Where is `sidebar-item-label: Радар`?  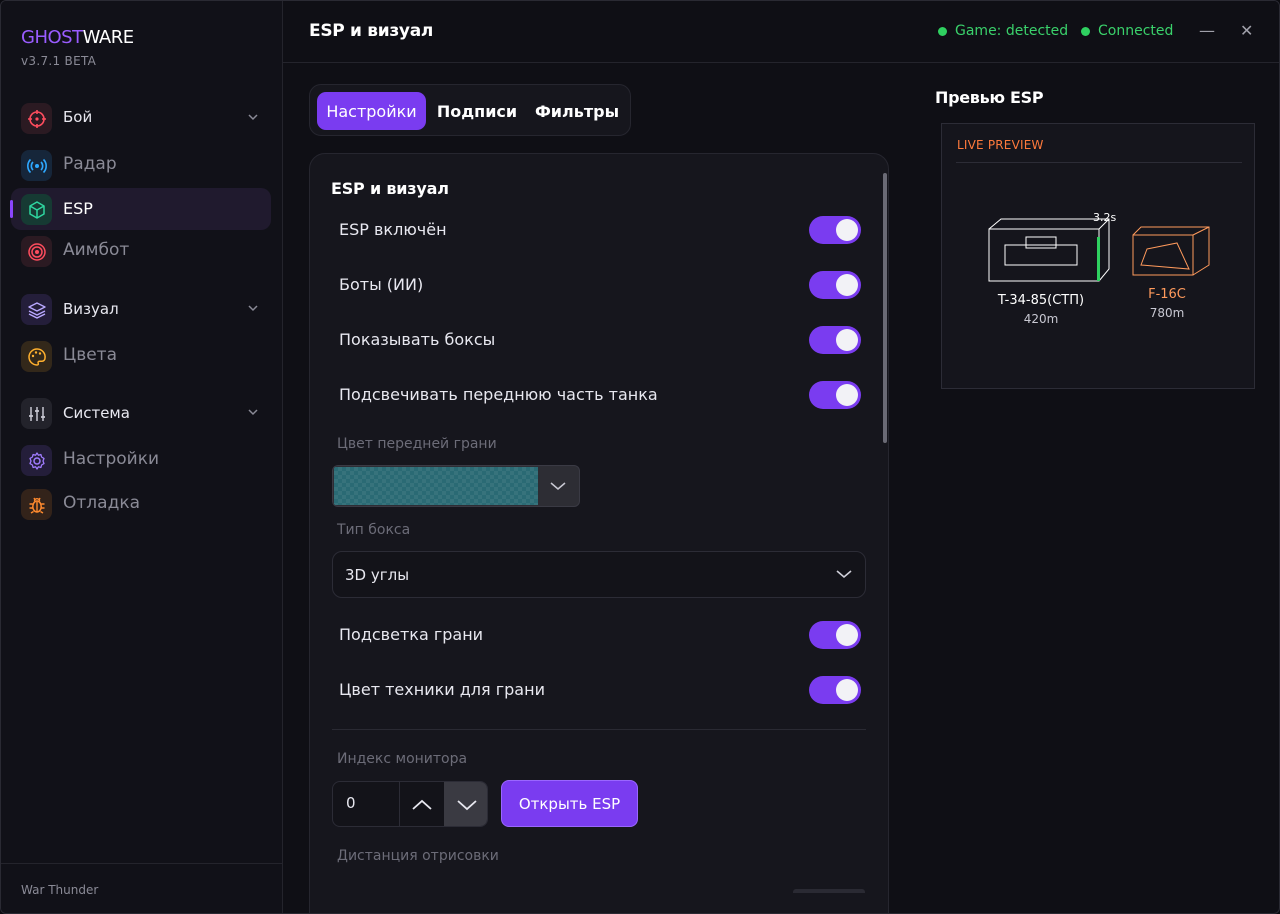
sidebar-item-label: Радар is located at coordinates (90, 164).